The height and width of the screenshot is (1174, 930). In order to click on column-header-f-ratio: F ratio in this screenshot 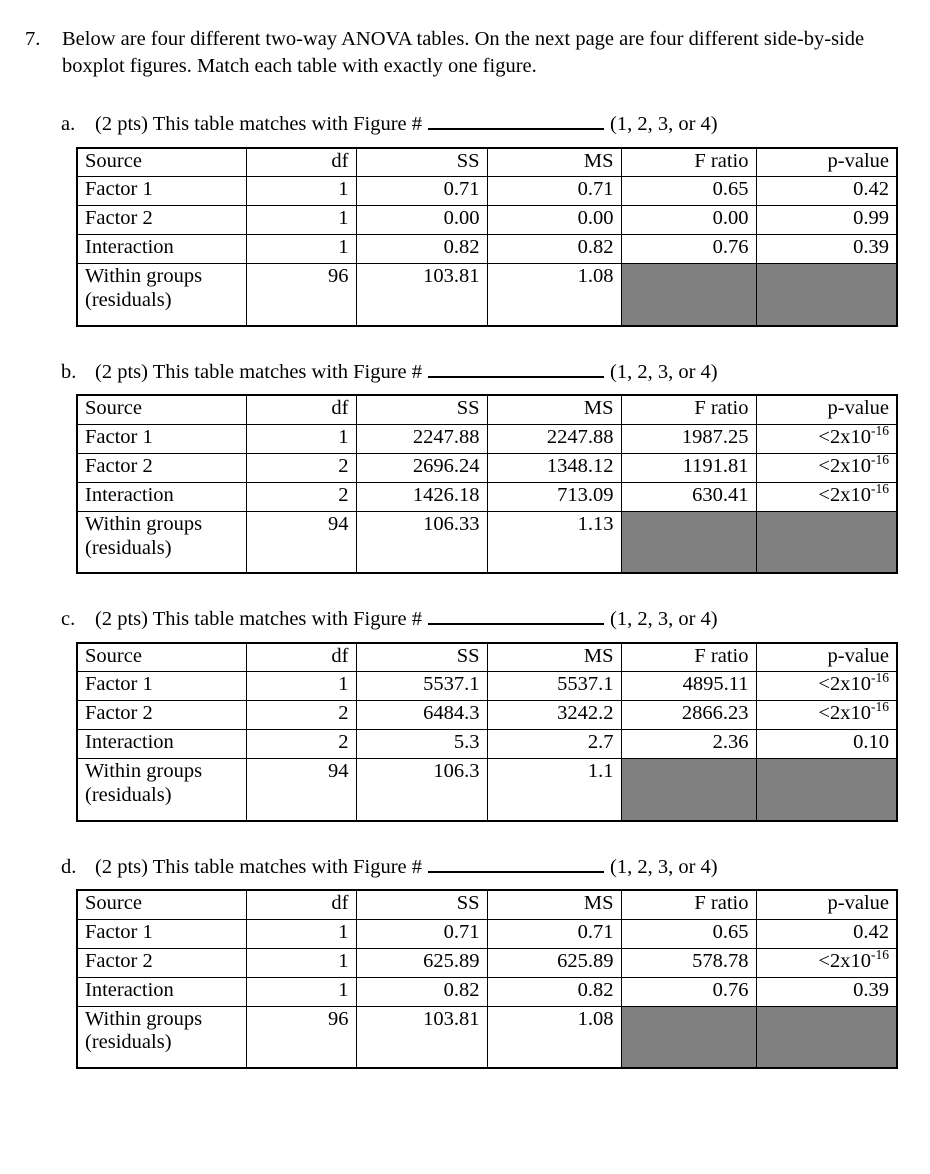, I will do `click(688, 162)`.